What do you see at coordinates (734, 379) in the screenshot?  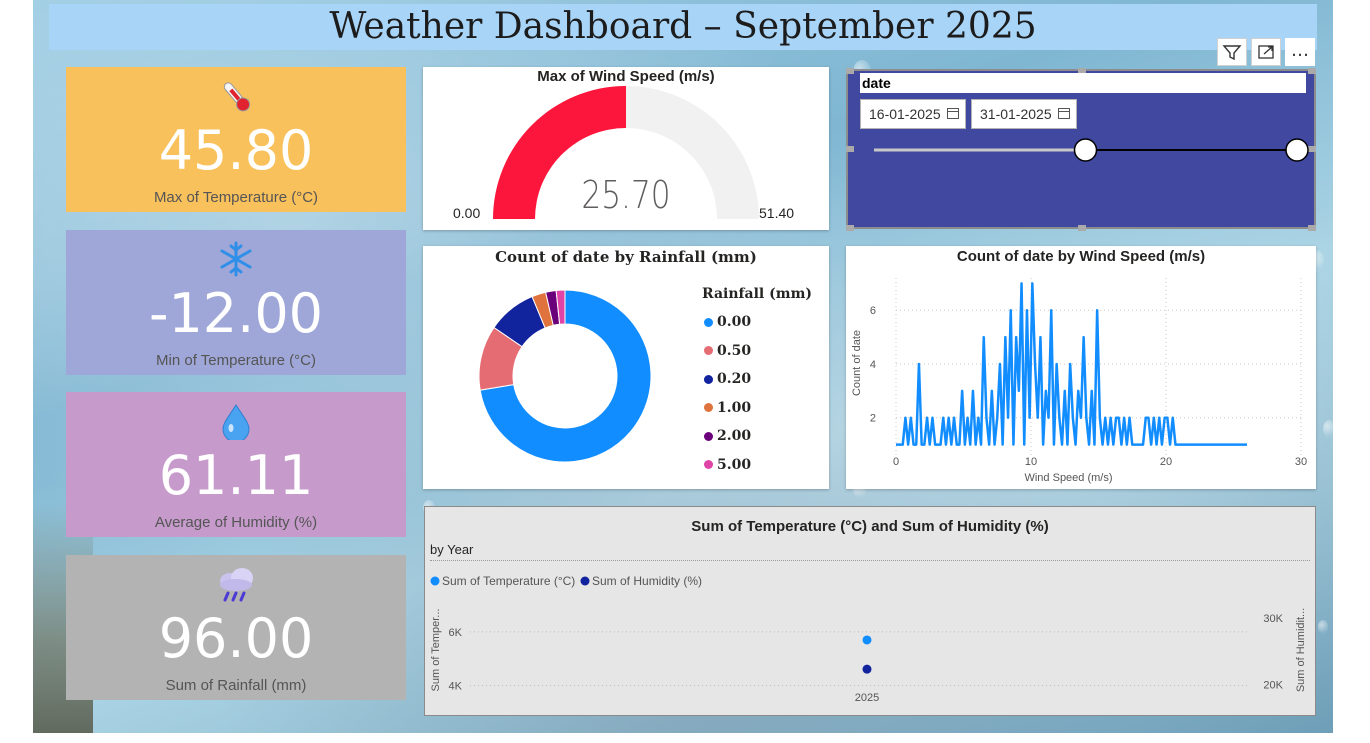 I see `legend-label: 0.20` at bounding box center [734, 379].